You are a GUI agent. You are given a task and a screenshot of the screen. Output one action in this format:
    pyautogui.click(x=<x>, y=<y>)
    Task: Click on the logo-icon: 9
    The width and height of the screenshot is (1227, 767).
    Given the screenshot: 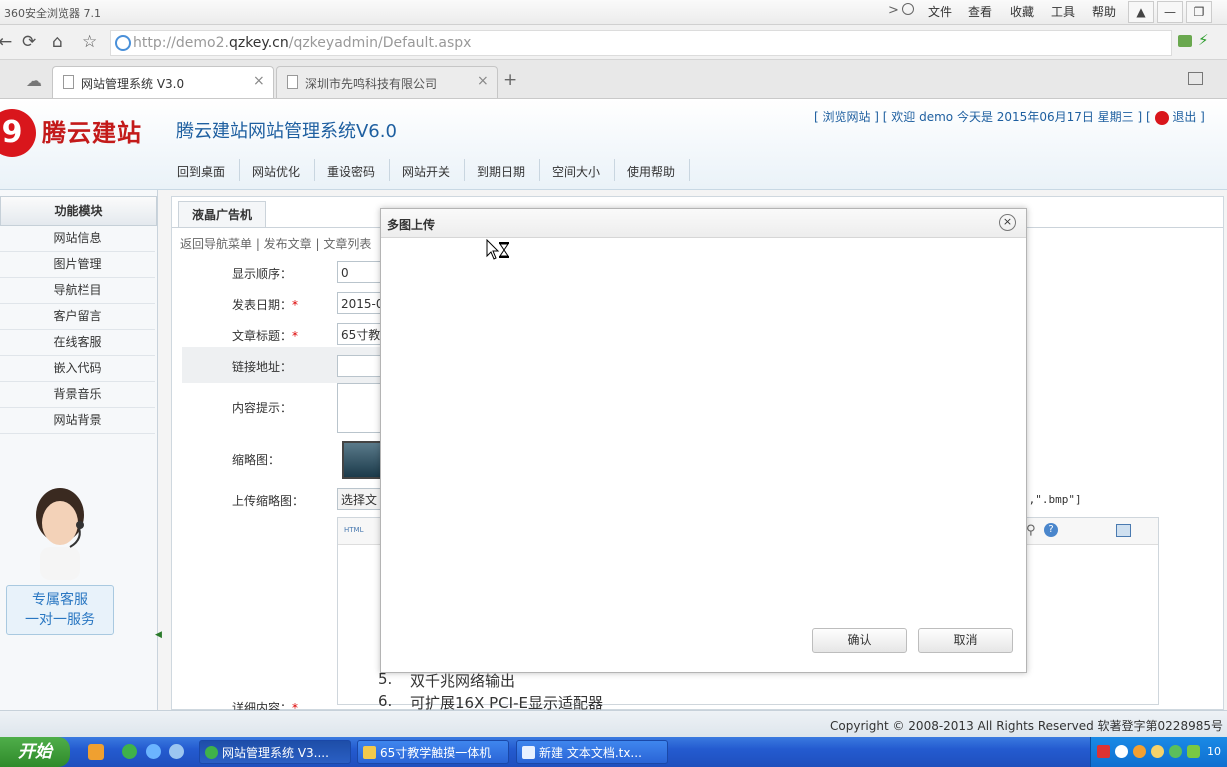 What is the action you would take?
    pyautogui.click(x=18, y=133)
    